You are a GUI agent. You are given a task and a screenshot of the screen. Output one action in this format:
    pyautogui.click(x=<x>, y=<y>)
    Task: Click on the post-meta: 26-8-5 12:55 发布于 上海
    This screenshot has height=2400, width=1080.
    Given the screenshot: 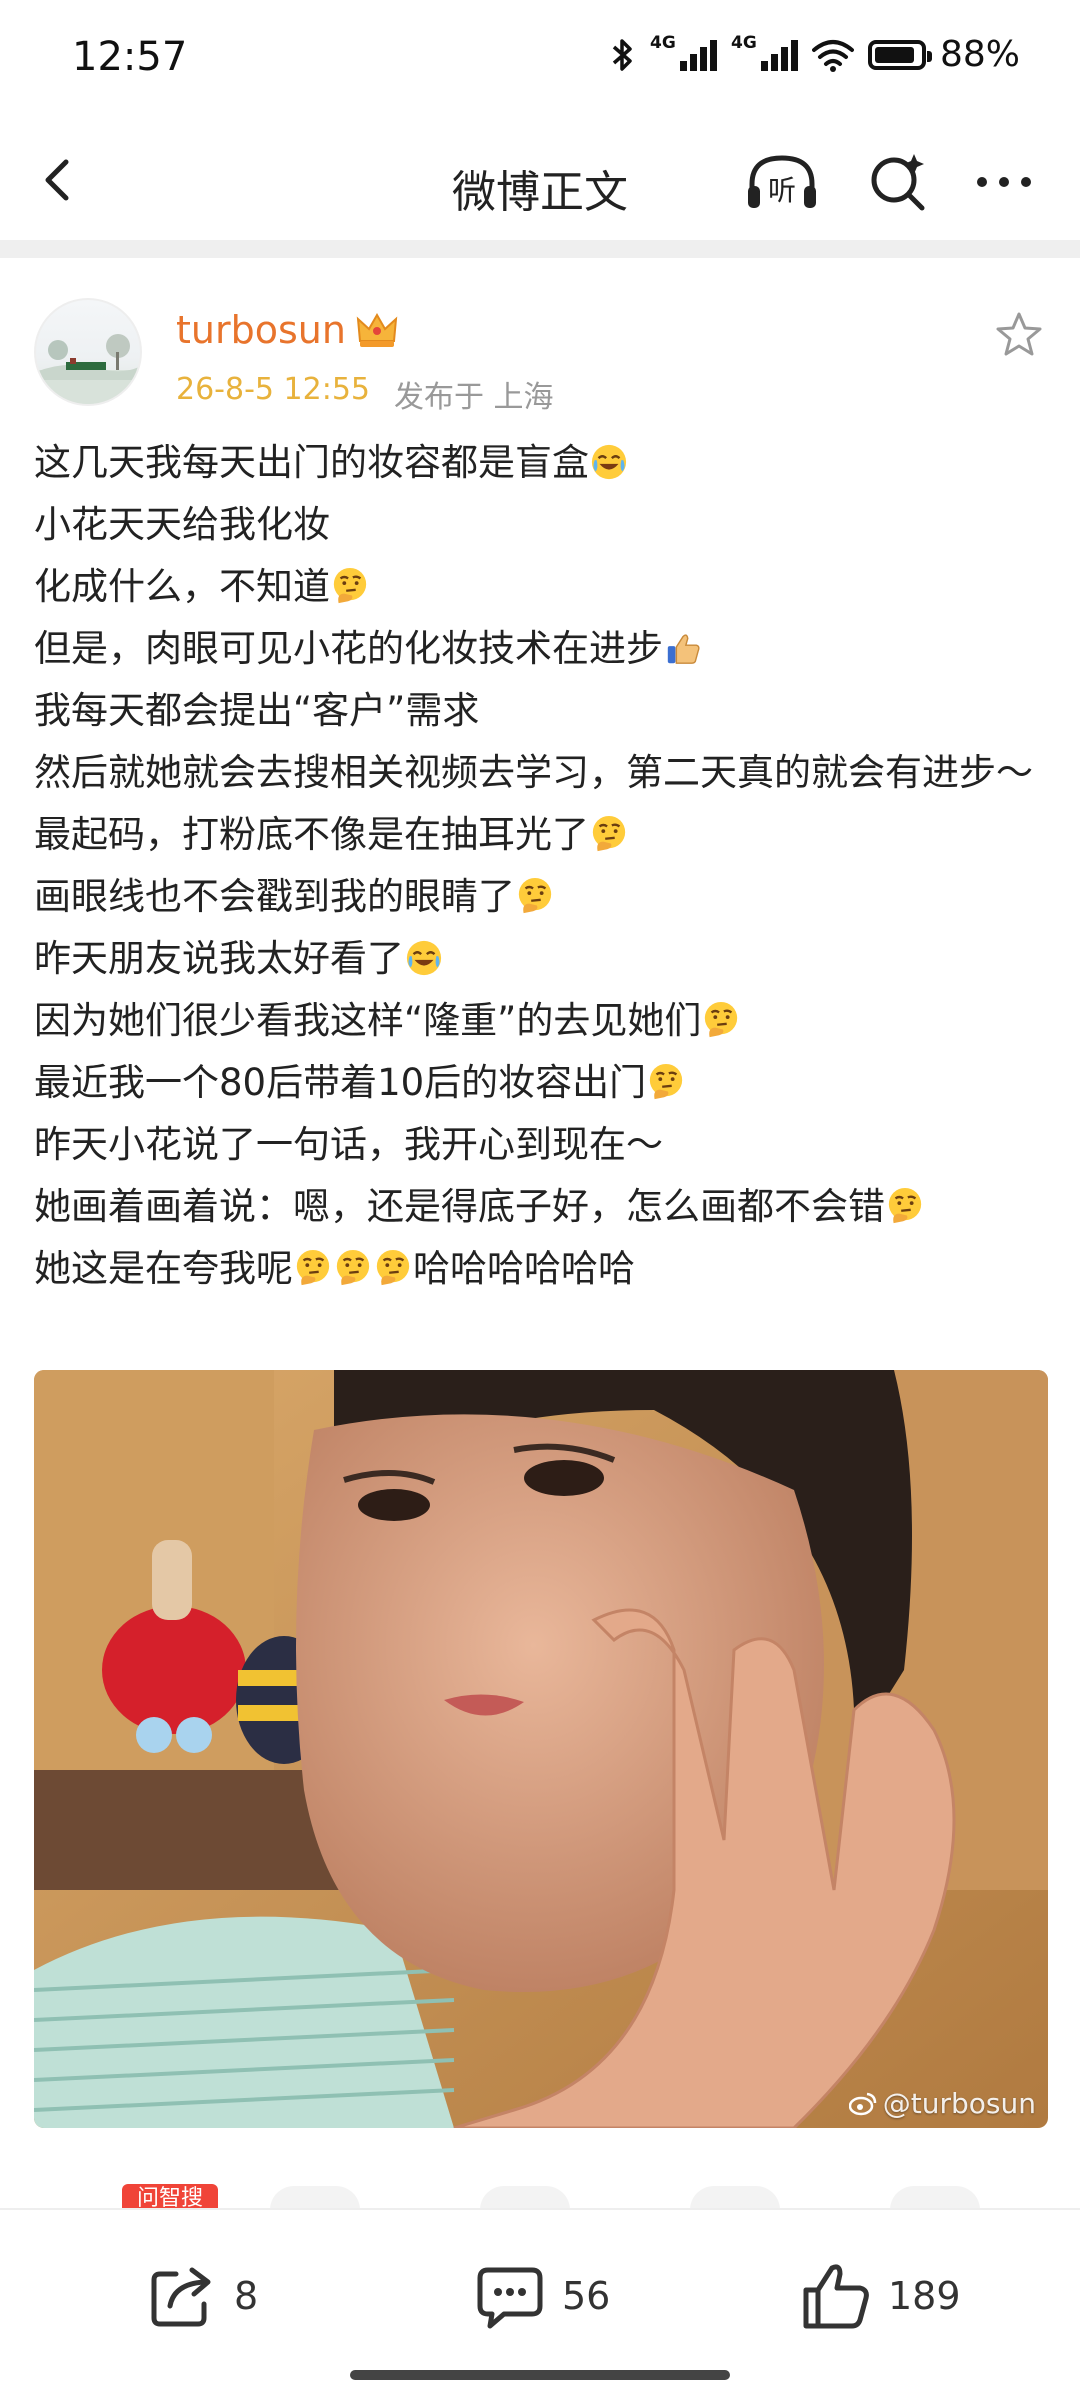 What is the action you would take?
    pyautogui.click(x=365, y=394)
    